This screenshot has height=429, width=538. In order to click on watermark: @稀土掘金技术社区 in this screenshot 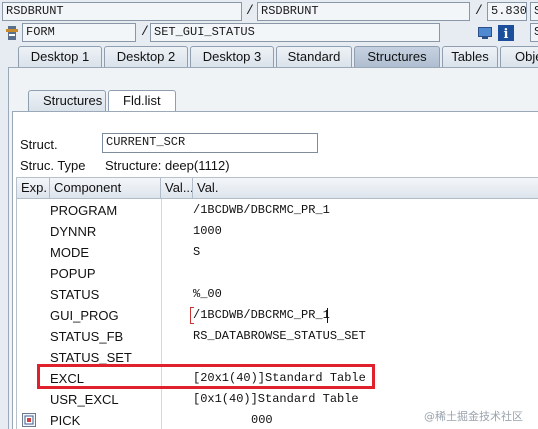, I will do `click(473, 416)`.